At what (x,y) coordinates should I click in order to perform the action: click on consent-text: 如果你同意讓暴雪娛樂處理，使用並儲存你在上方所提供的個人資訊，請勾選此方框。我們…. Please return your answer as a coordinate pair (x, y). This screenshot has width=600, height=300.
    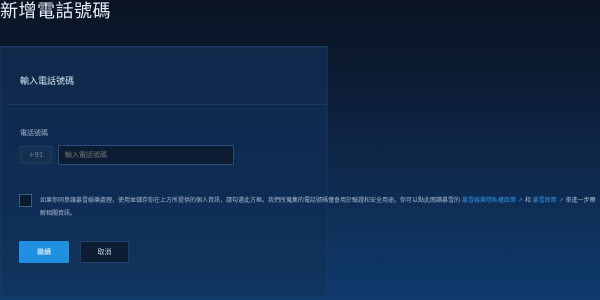
    Looking at the image, I should click on (320, 207).